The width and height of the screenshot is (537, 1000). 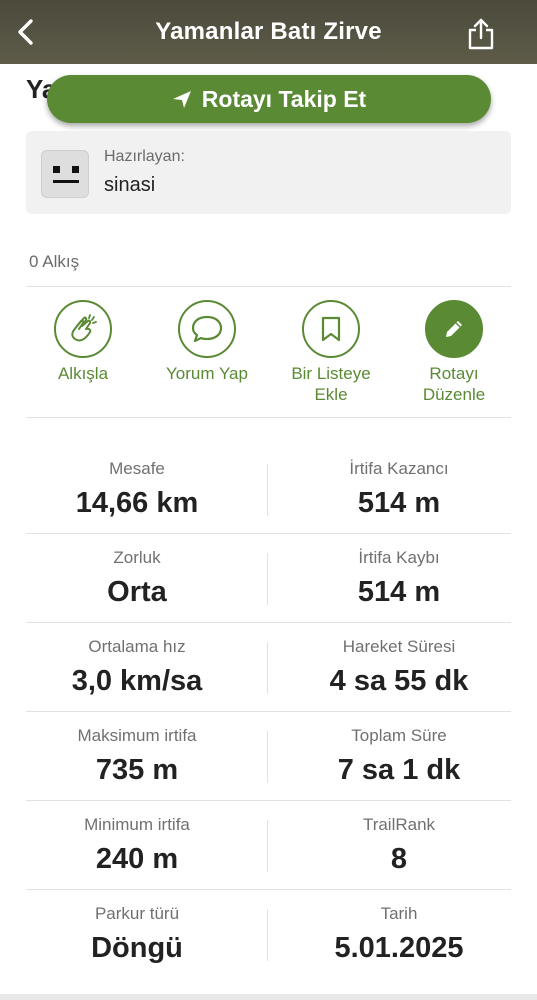 What do you see at coordinates (144, 156) in the screenshot?
I see `author-label: Hazırlayan:` at bounding box center [144, 156].